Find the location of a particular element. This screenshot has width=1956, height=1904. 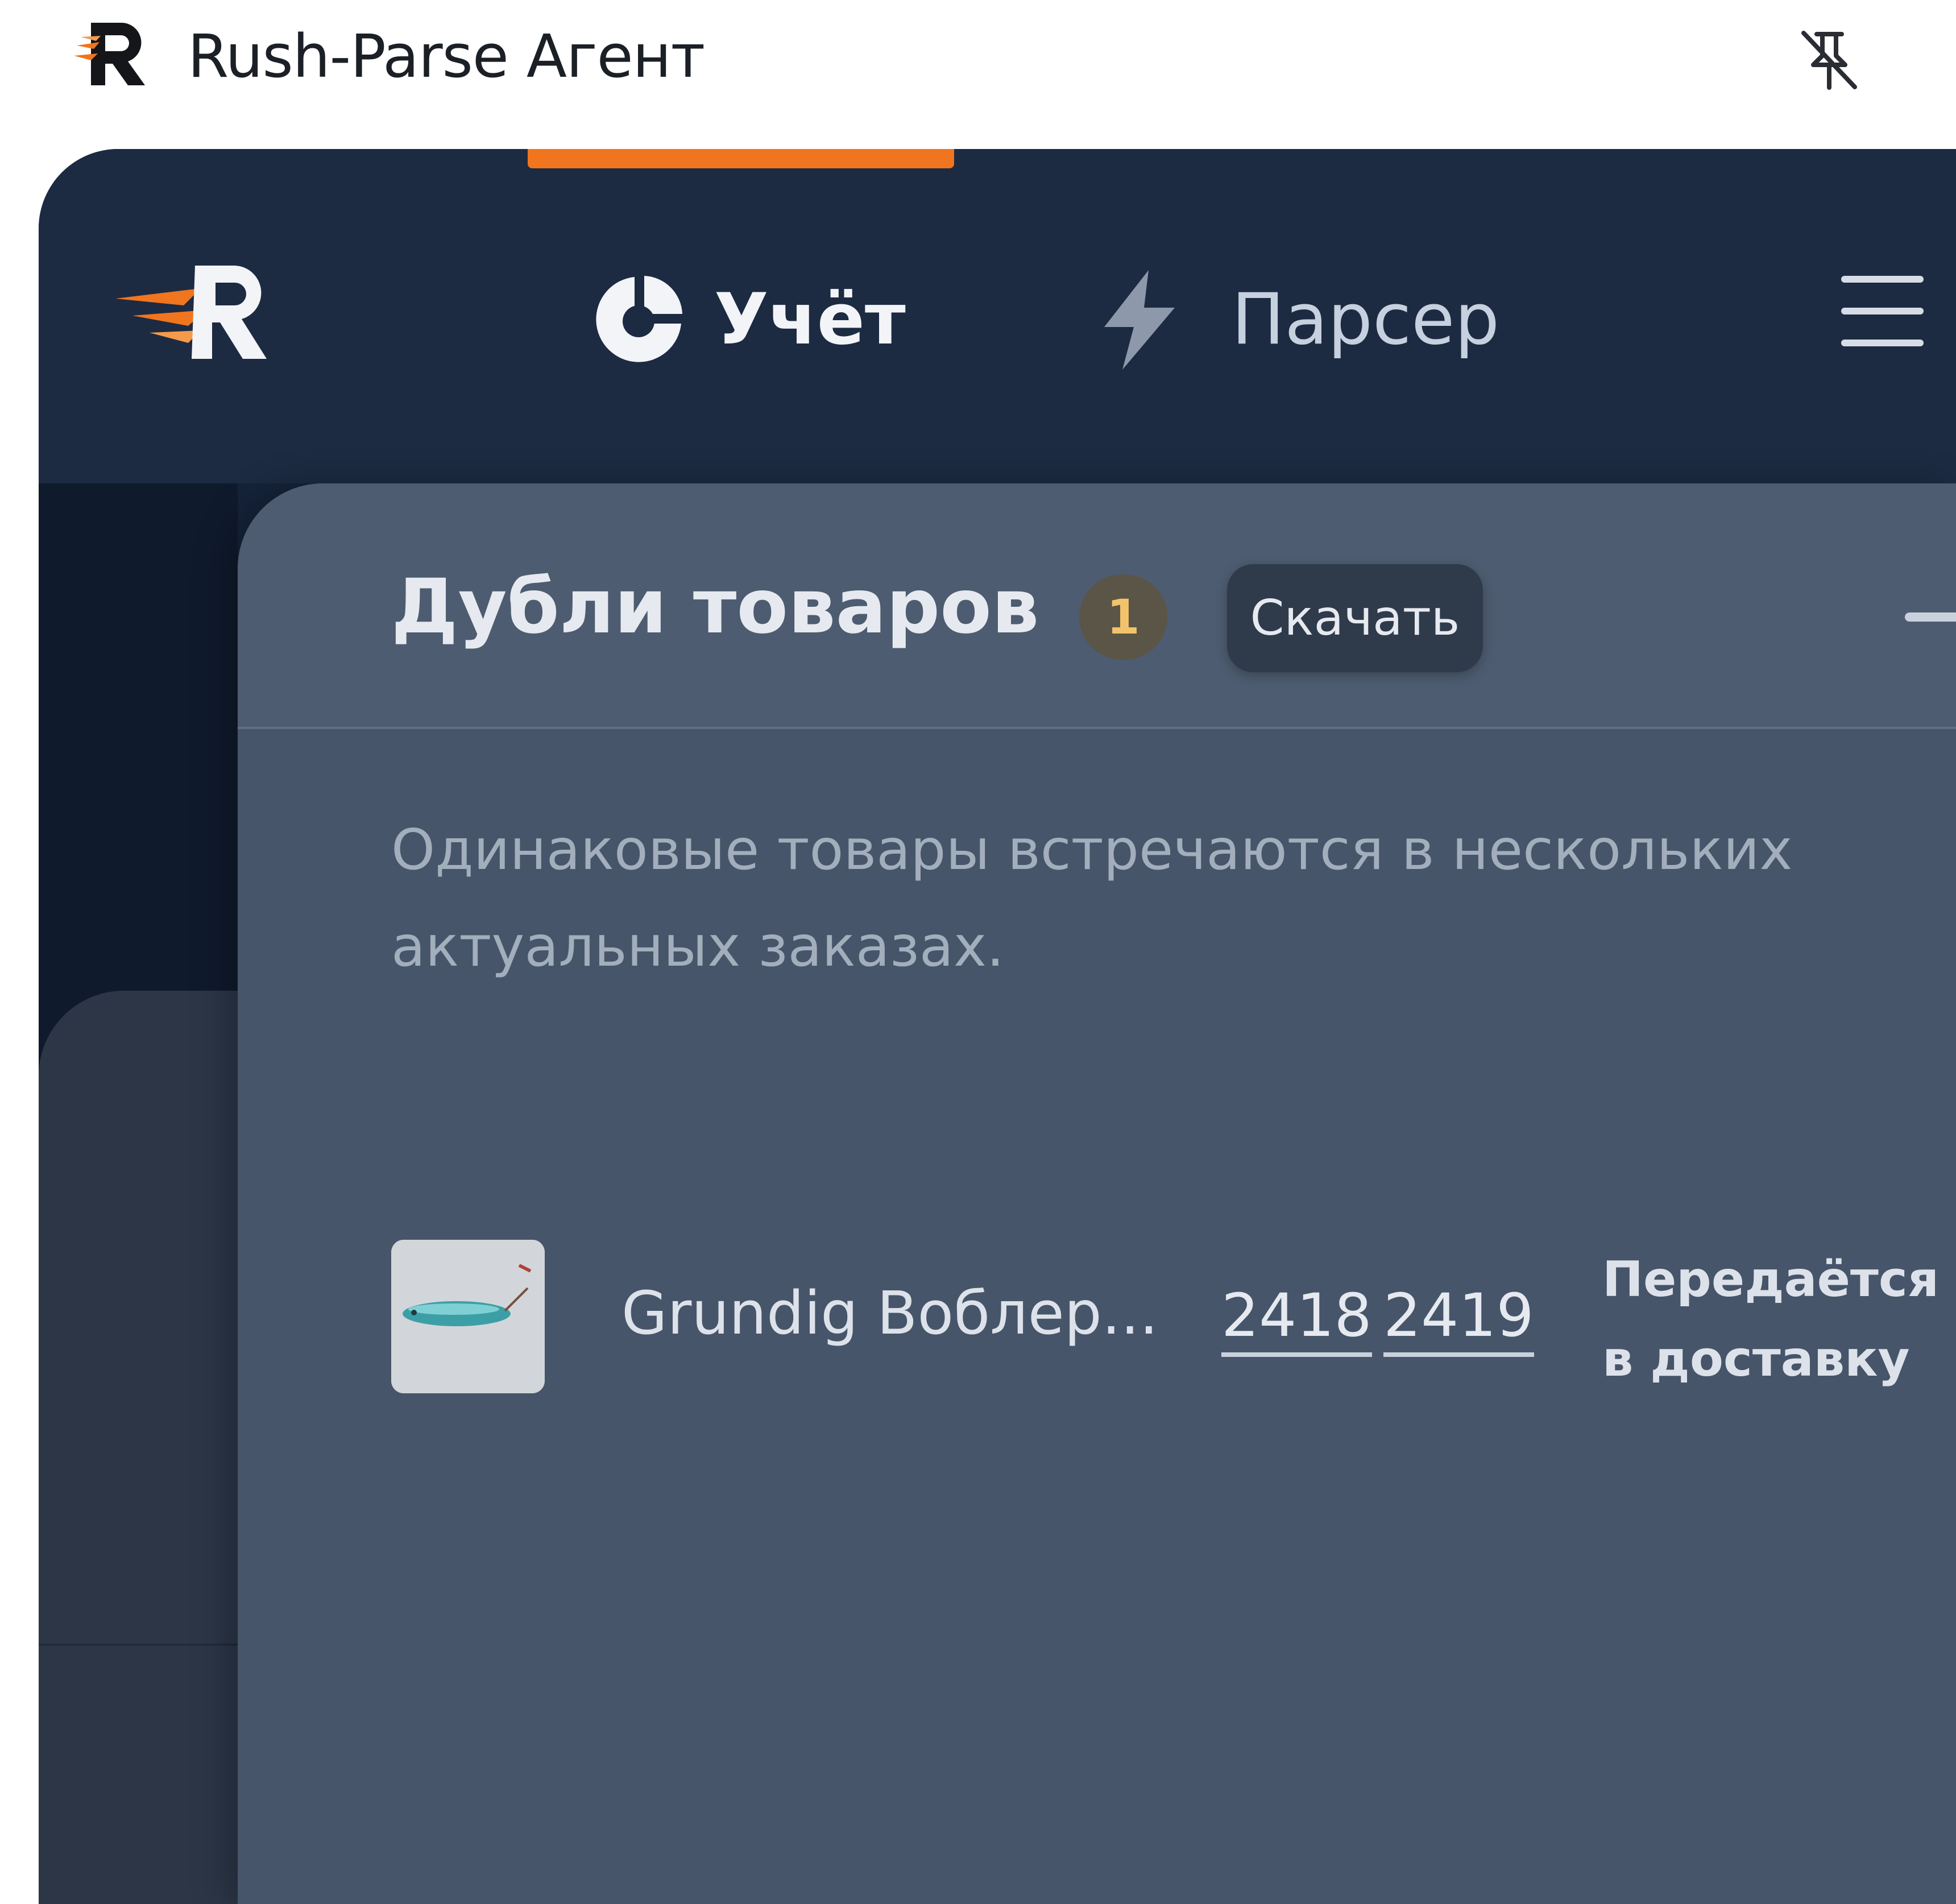

nav-item-accounting: Учёт is located at coordinates (748, 319).